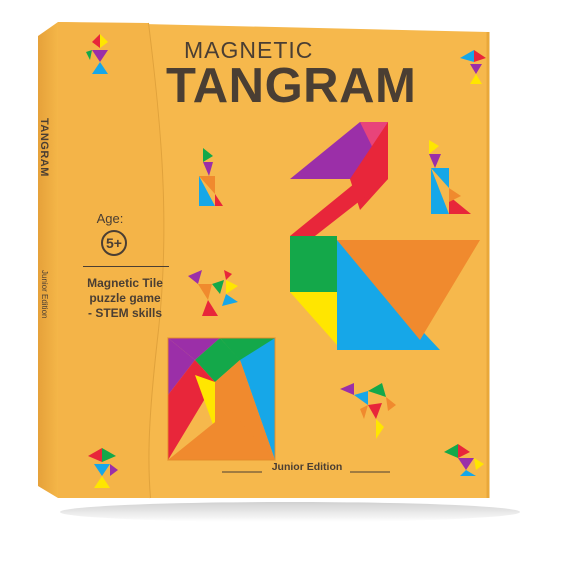 The width and height of the screenshot is (569, 569). What do you see at coordinates (125, 313) in the screenshot?
I see `description-line: - STEM skills` at bounding box center [125, 313].